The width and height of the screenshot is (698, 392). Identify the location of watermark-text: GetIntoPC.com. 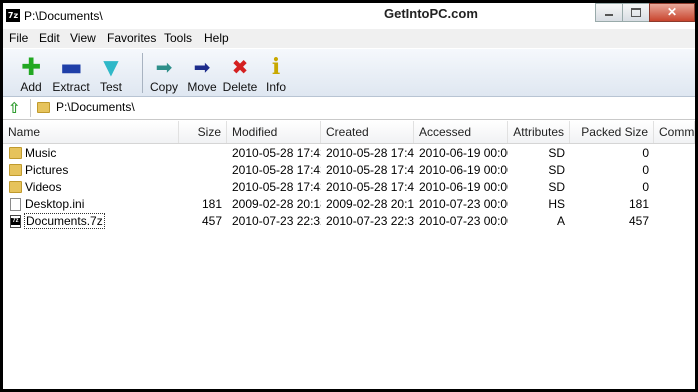
(431, 13).